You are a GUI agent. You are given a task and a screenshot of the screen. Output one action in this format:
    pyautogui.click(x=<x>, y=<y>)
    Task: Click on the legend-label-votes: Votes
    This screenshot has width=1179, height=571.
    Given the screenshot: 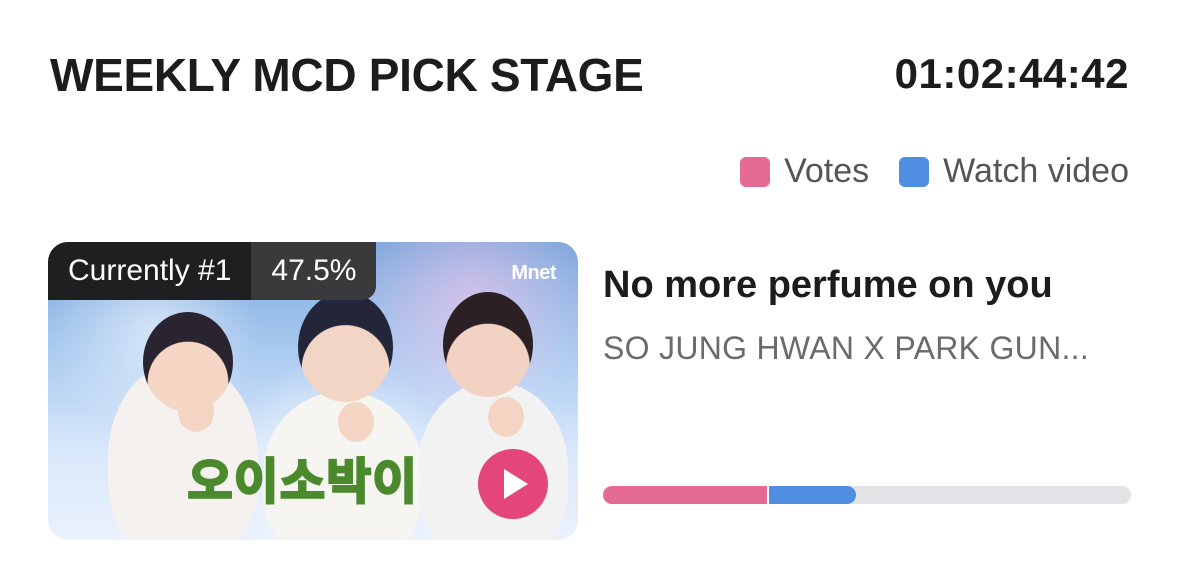 What is the action you would take?
    pyautogui.click(x=827, y=171)
    